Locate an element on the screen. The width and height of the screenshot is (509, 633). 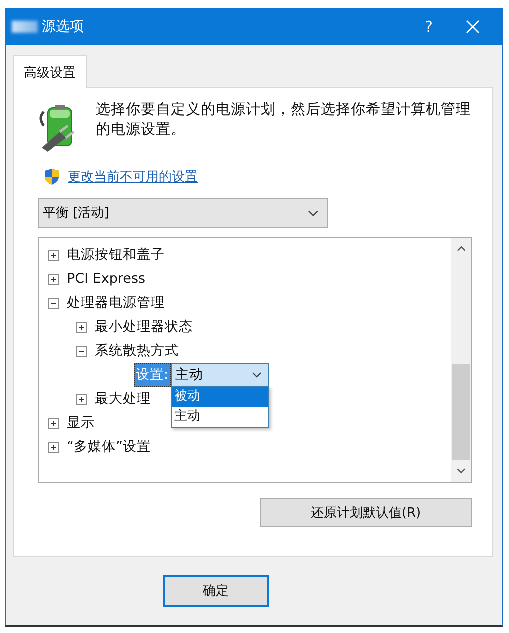
tree-item: PCI Express is located at coordinates (106, 279).